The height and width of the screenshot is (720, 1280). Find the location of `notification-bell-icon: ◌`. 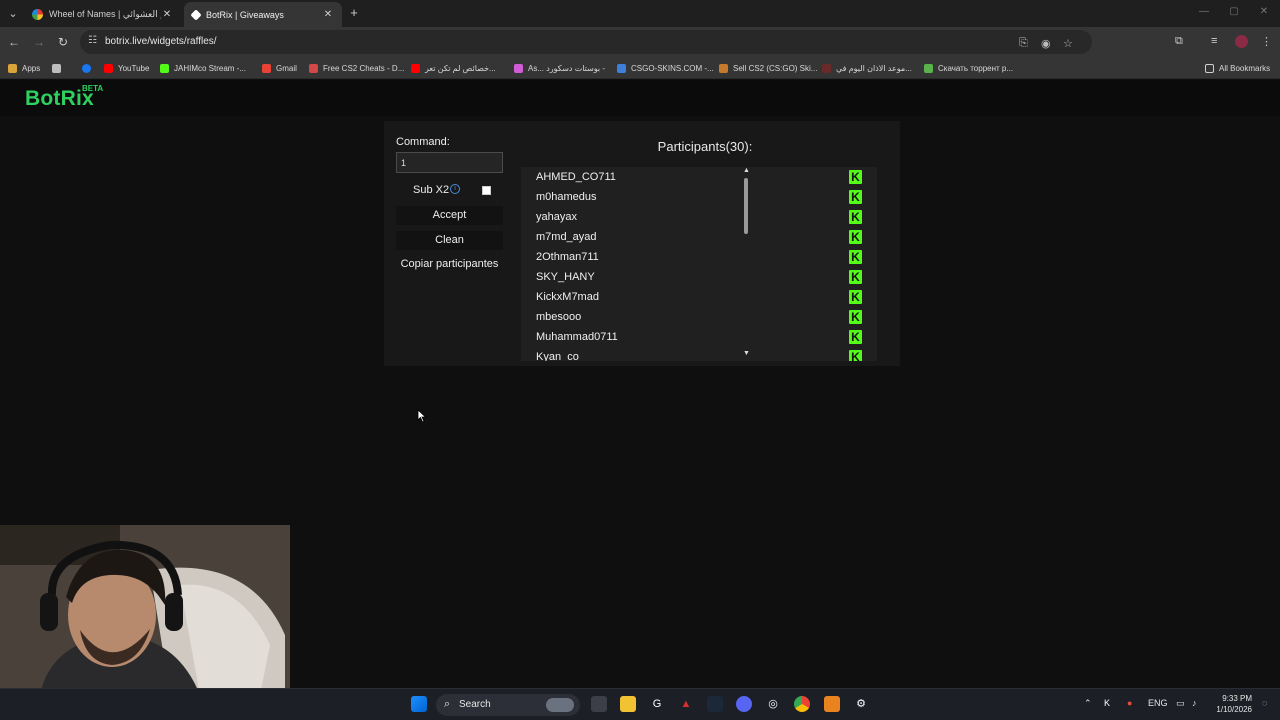

notification-bell-icon: ◌ is located at coordinates (1264, 703).